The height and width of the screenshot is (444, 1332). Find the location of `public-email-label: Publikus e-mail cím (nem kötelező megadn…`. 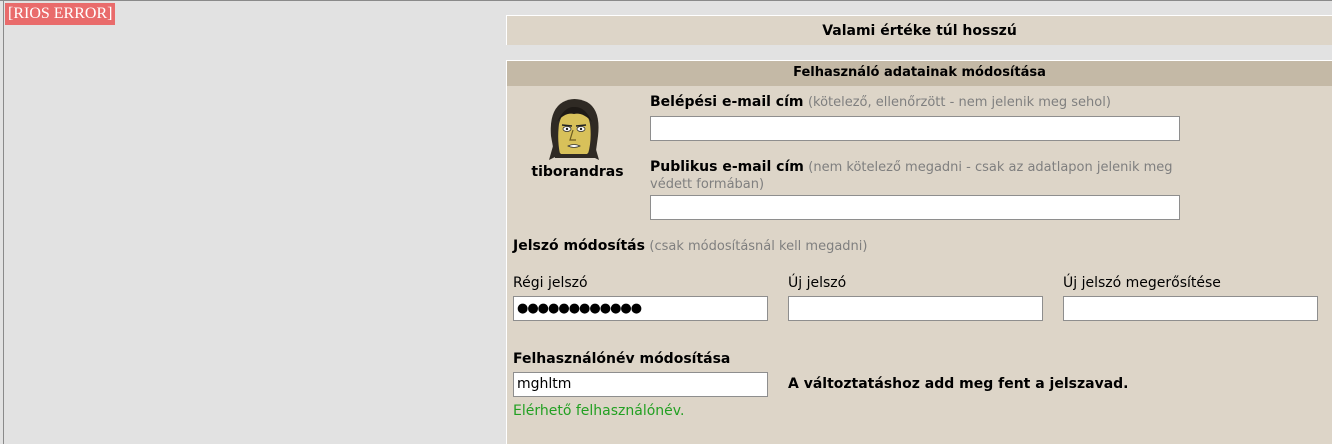

public-email-label: Publikus e-mail cím (nem kötelező megadn… is located at coordinates (920, 176).